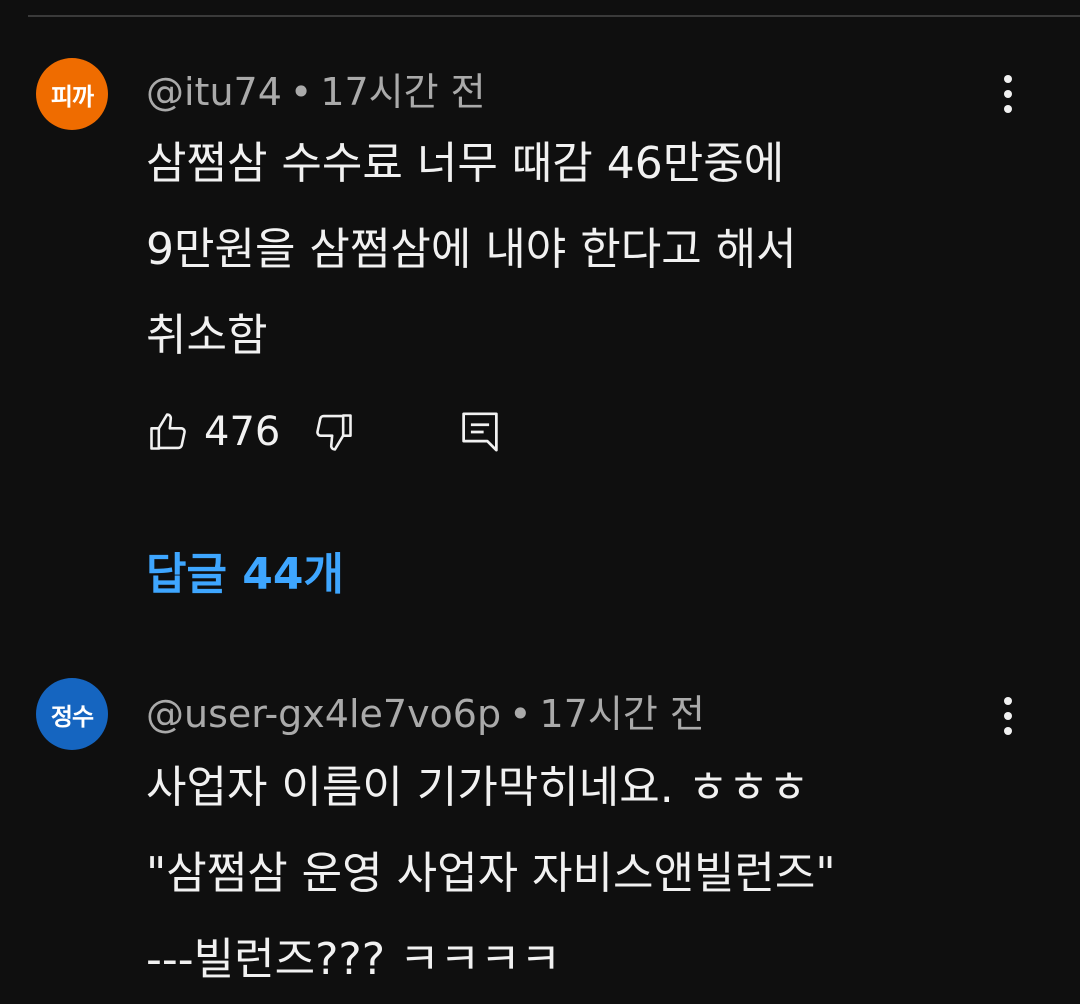 The width and height of the screenshot is (1080, 1004). What do you see at coordinates (480, 432) in the screenshot?
I see `reply-icon` at bounding box center [480, 432].